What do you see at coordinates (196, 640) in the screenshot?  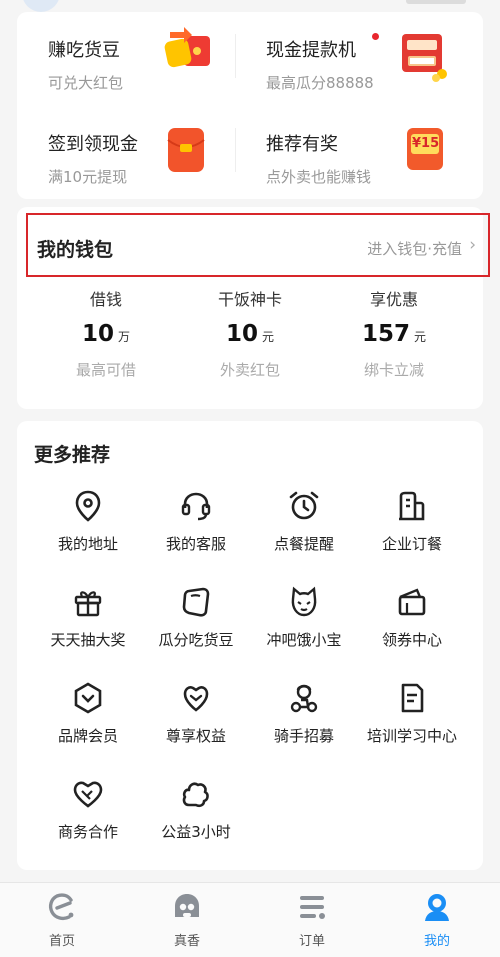 I see `grid-item-label: 瓜分吃货豆` at bounding box center [196, 640].